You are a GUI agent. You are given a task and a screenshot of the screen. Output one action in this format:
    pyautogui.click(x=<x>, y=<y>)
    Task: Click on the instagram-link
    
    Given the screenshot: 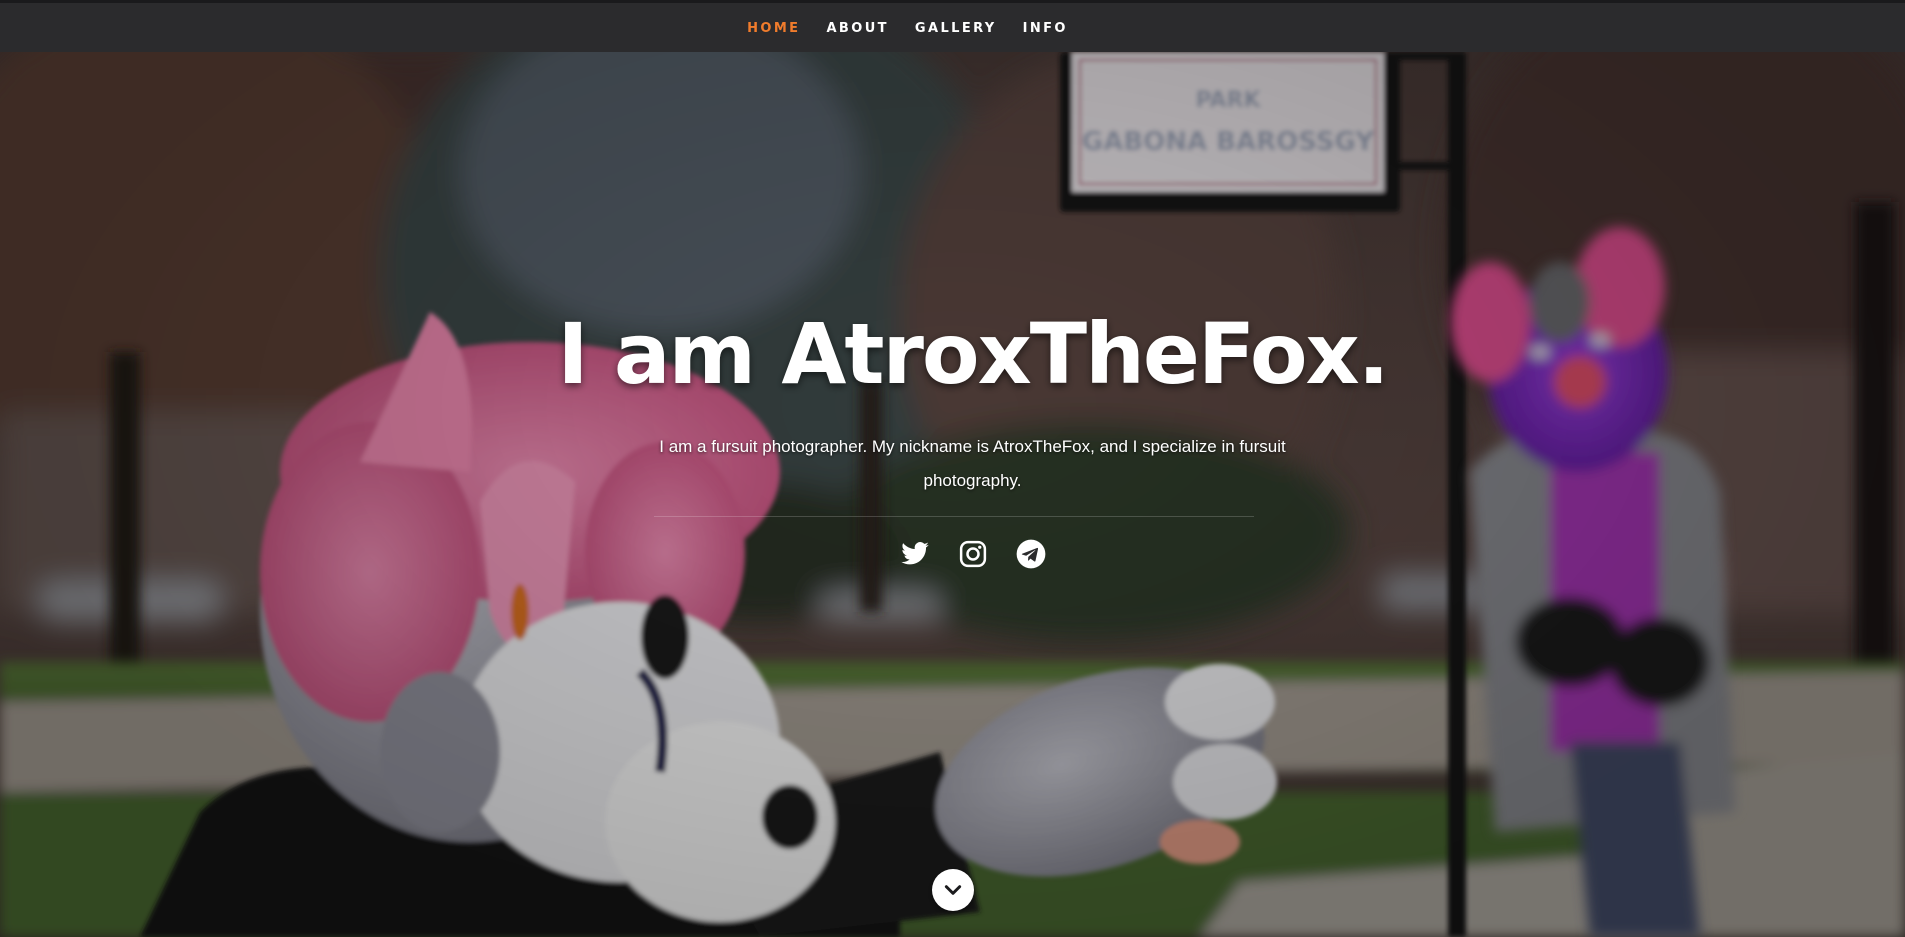 What is the action you would take?
    pyautogui.click(x=973, y=554)
    